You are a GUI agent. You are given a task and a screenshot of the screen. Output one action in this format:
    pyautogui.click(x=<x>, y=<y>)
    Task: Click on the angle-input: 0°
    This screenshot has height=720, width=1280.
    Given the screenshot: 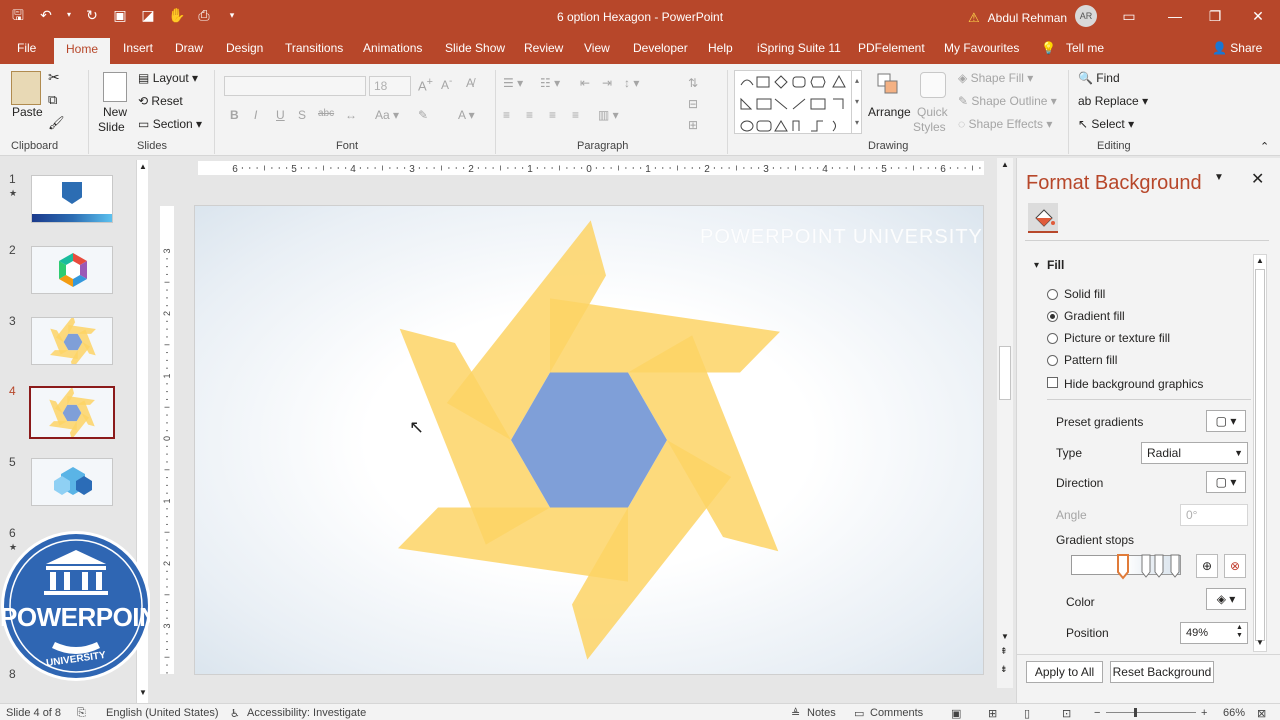 What is the action you would take?
    pyautogui.click(x=1214, y=515)
    